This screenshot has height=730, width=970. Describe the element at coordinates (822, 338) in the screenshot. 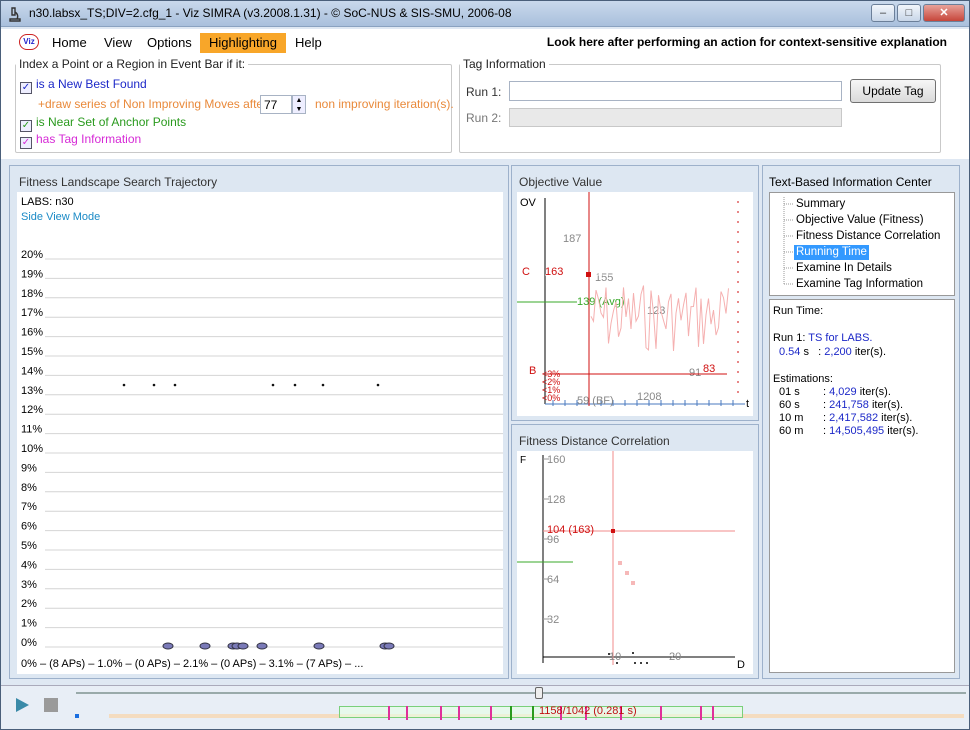

I see `run-line: Run 1: TS for LABS.` at that location.